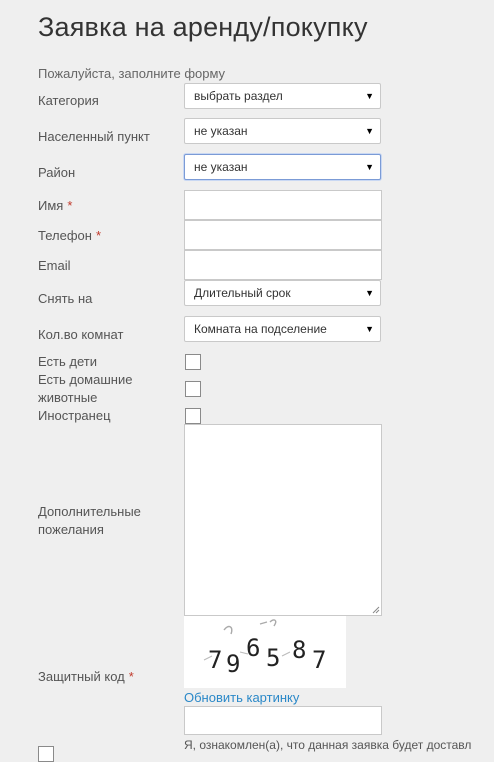  Describe the element at coordinates (46, 754) in the screenshot. I see `agreement-checkbox` at that location.